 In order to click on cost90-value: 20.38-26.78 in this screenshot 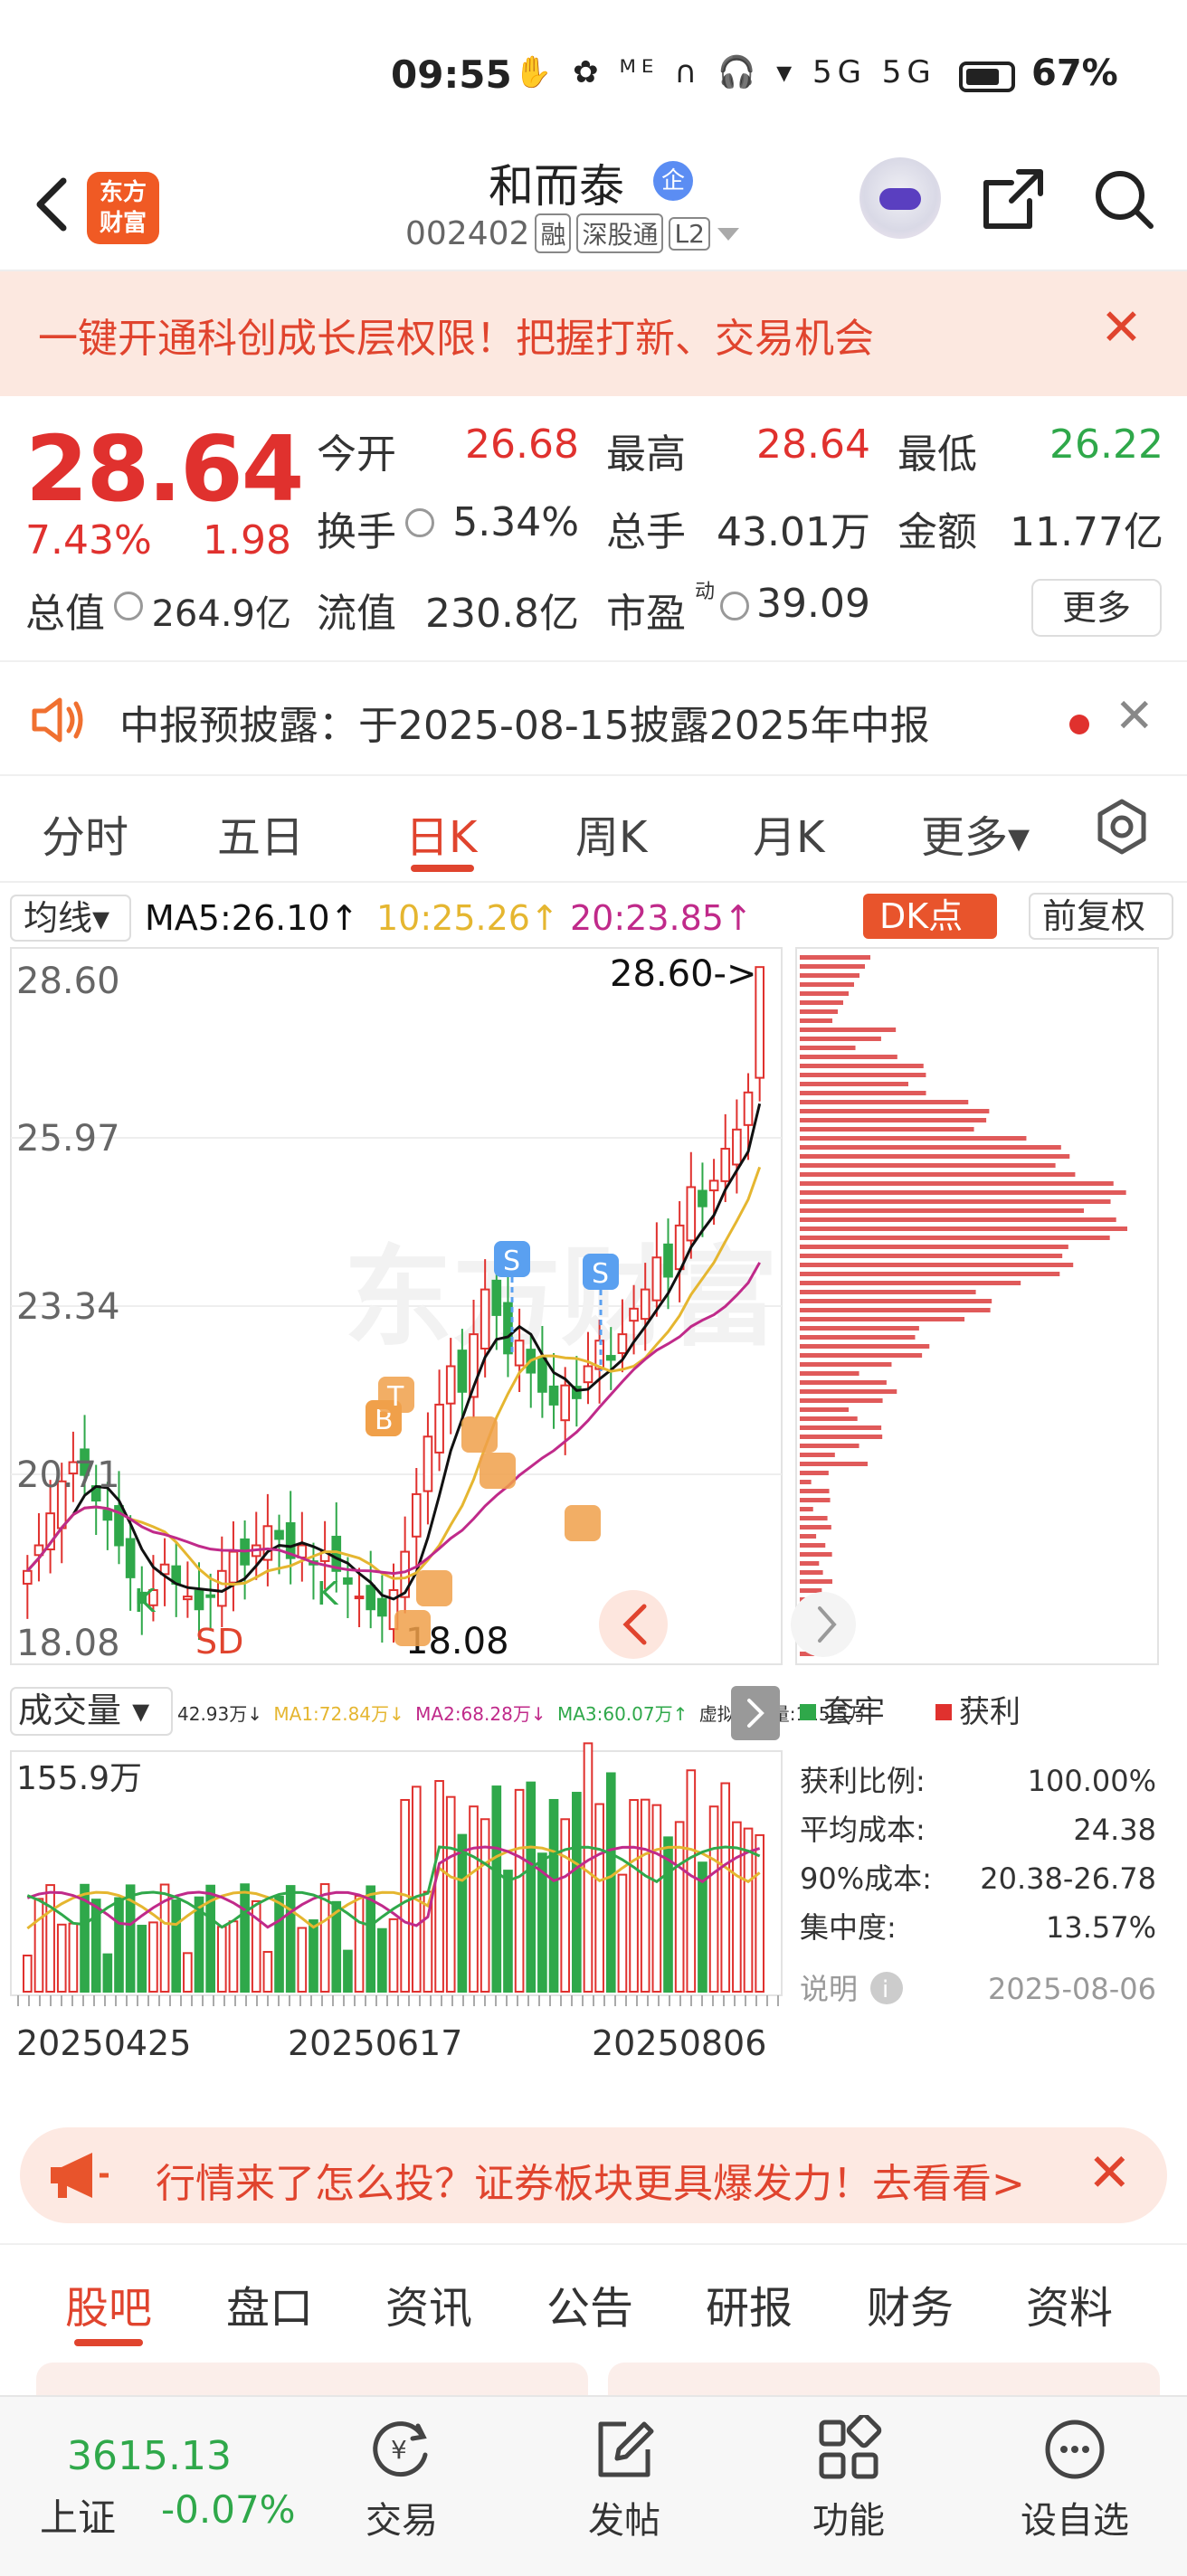, I will do `click(1068, 1878)`.